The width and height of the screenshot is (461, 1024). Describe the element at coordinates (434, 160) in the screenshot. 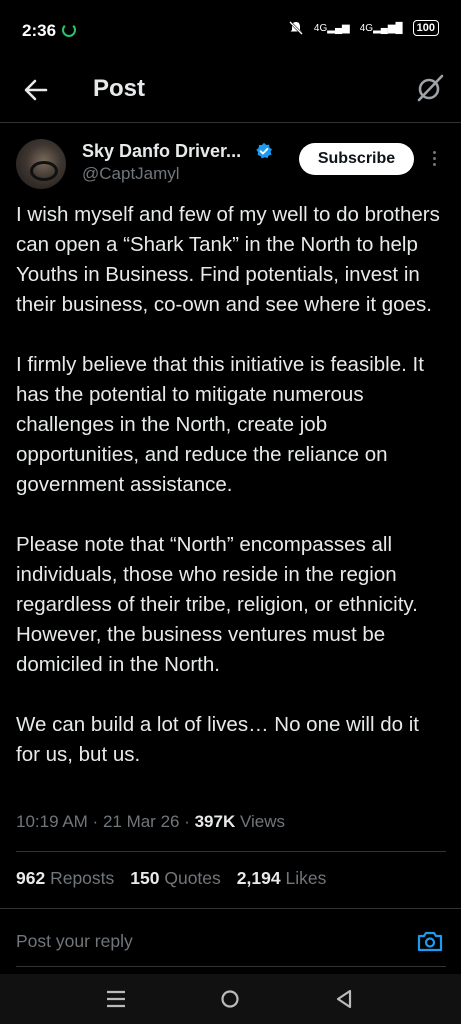

I see `more-icon` at that location.